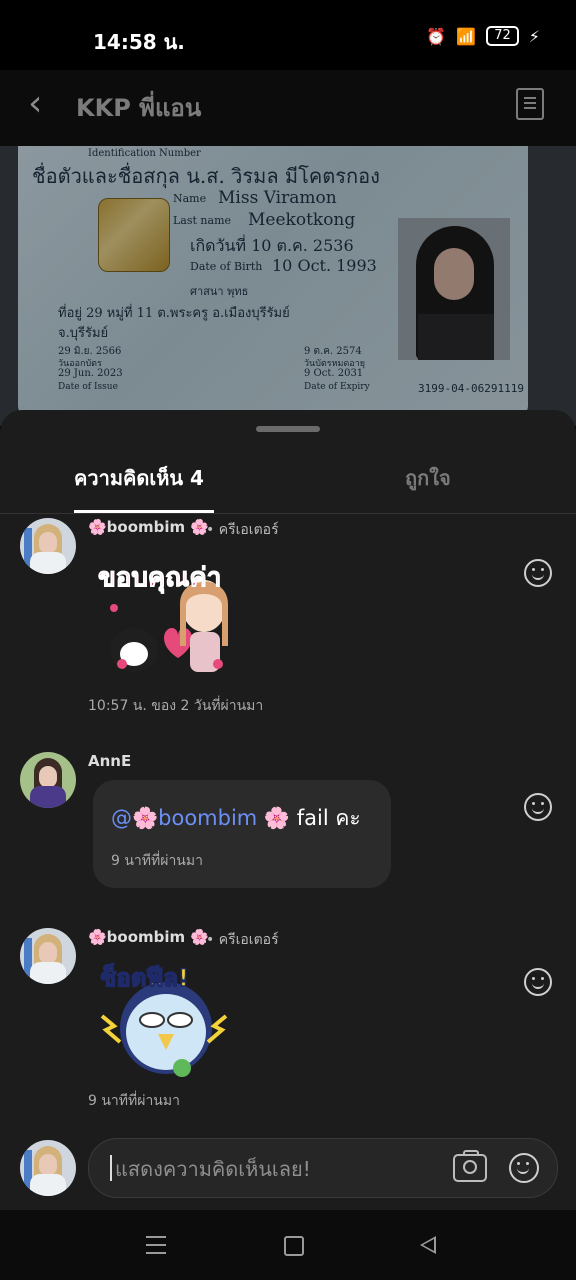  Describe the element at coordinates (176, 706) in the screenshot. I see `comment-time: 10:57 น. ของ 2 วันที่ผ่านมา` at that location.